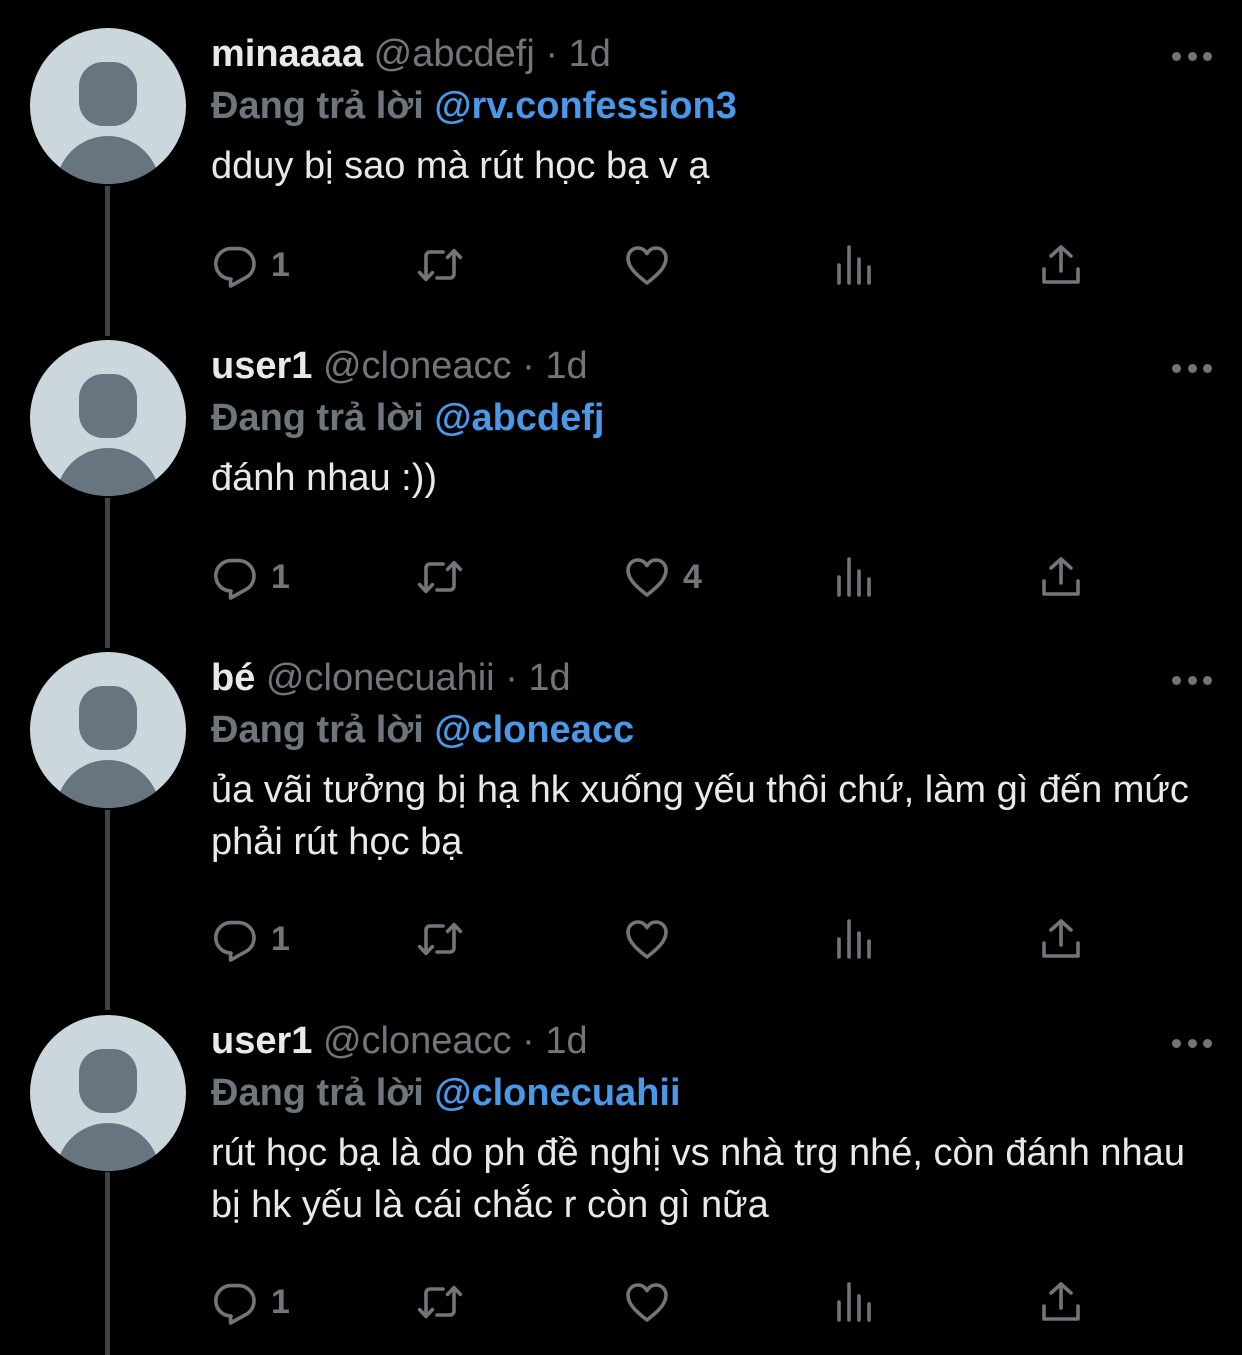 This screenshot has width=1242, height=1355. I want to click on replying-to: Đang trả lời @rv.confession3, so click(711, 106).